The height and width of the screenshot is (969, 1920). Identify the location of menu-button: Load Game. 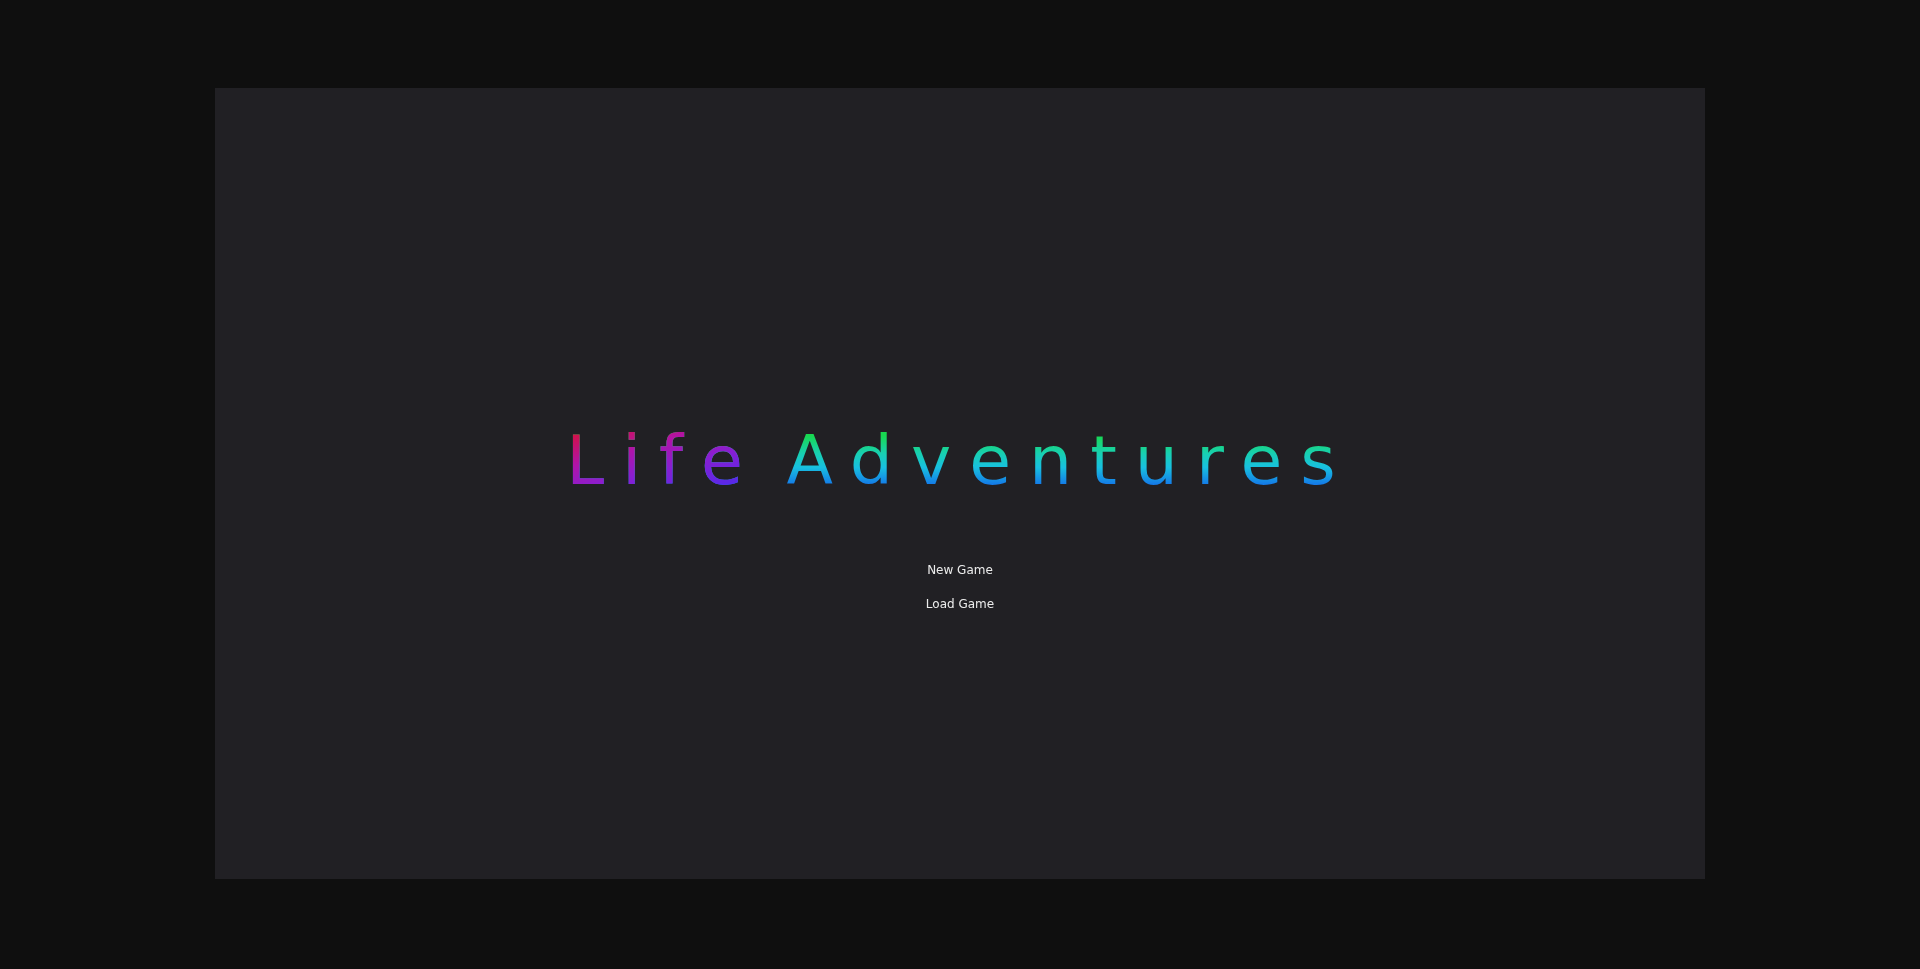
(960, 604).